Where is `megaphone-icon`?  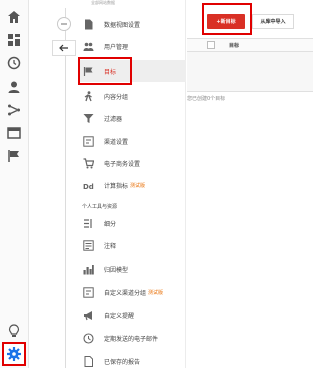 megaphone-icon is located at coordinates (88, 315).